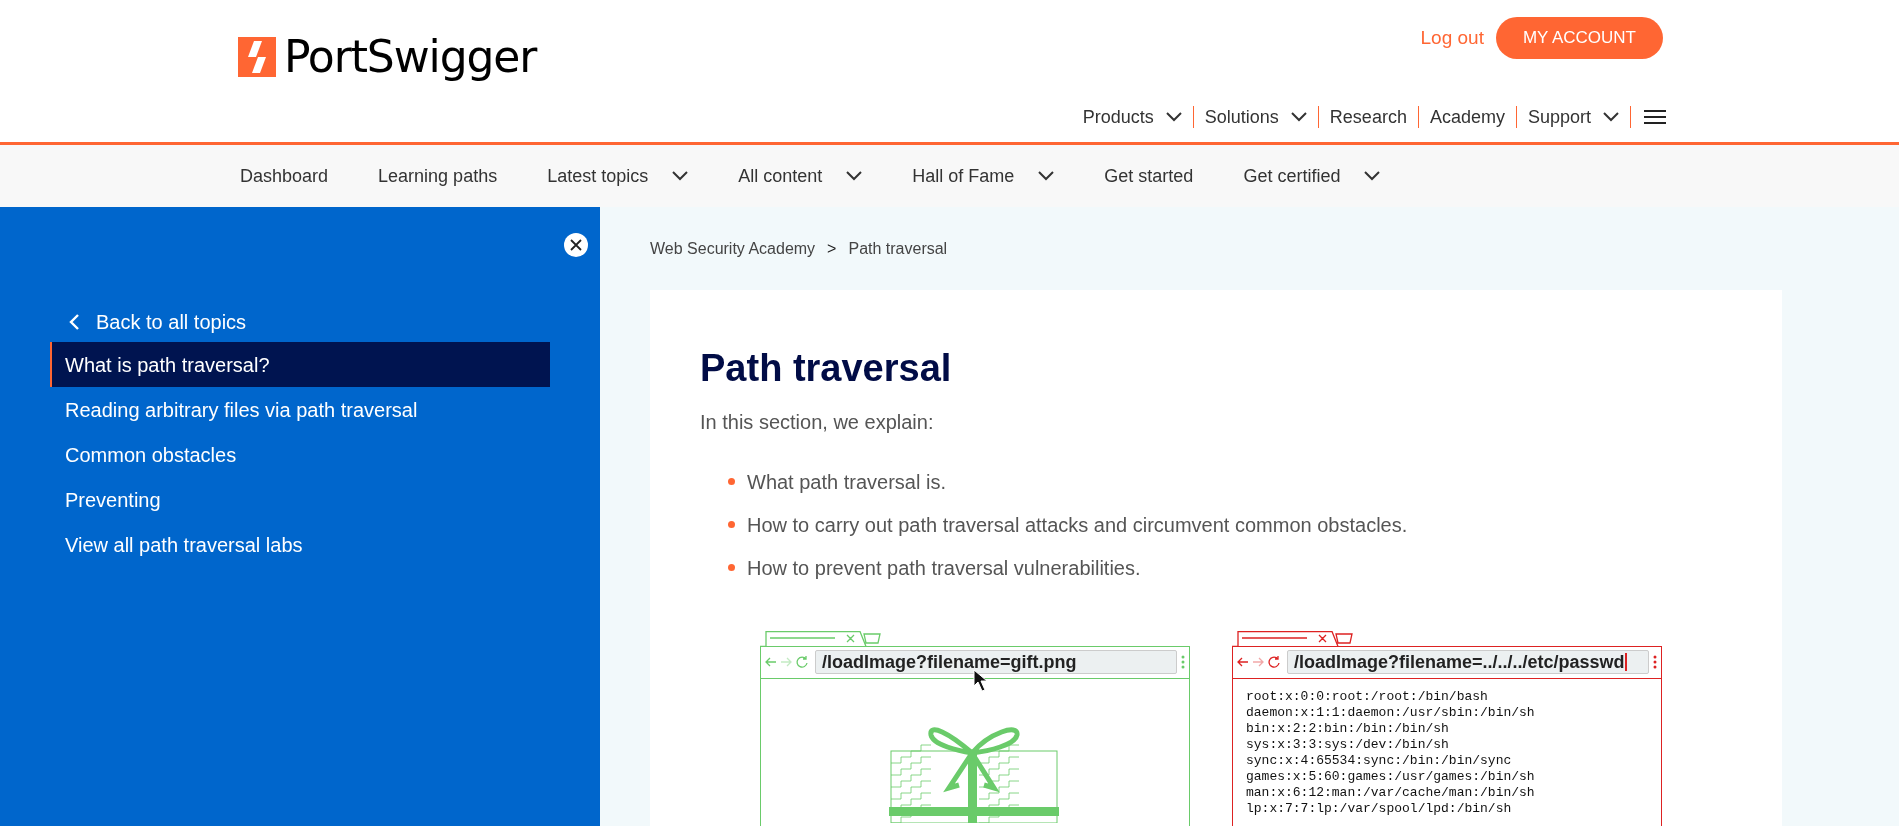  Describe the element at coordinates (284, 176) in the screenshot. I see `nav-link: Dashboard` at that location.